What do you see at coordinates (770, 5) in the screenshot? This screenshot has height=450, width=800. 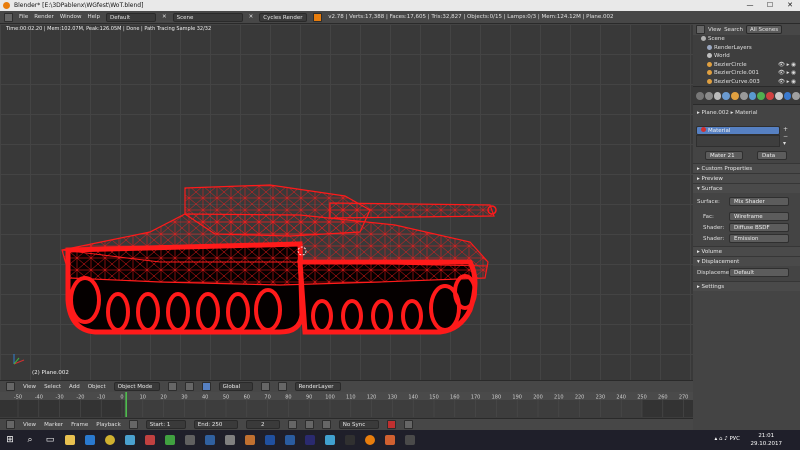 I see `maximize-button: ☐` at bounding box center [770, 5].